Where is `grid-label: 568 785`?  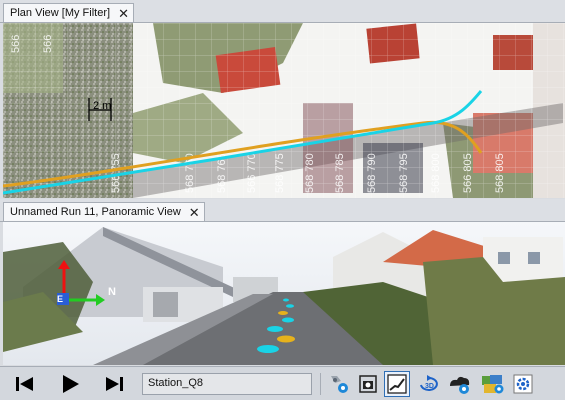 grid-label: 568 785 is located at coordinates (340, 173).